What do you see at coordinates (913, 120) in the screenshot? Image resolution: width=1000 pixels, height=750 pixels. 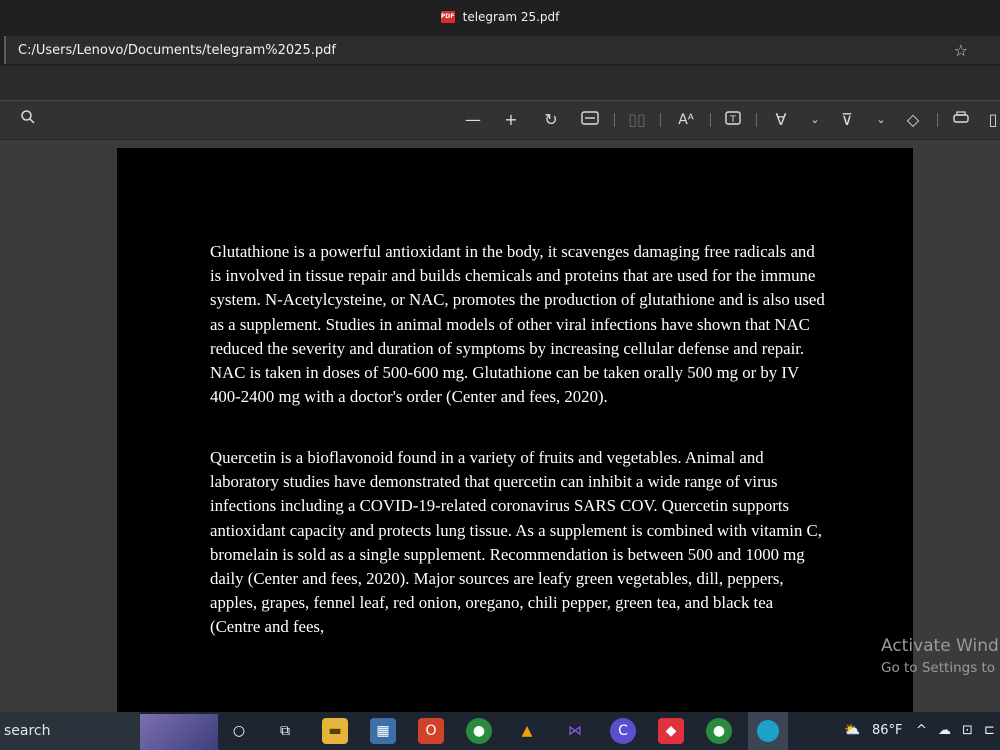 I see `erase-icon: ◇` at bounding box center [913, 120].